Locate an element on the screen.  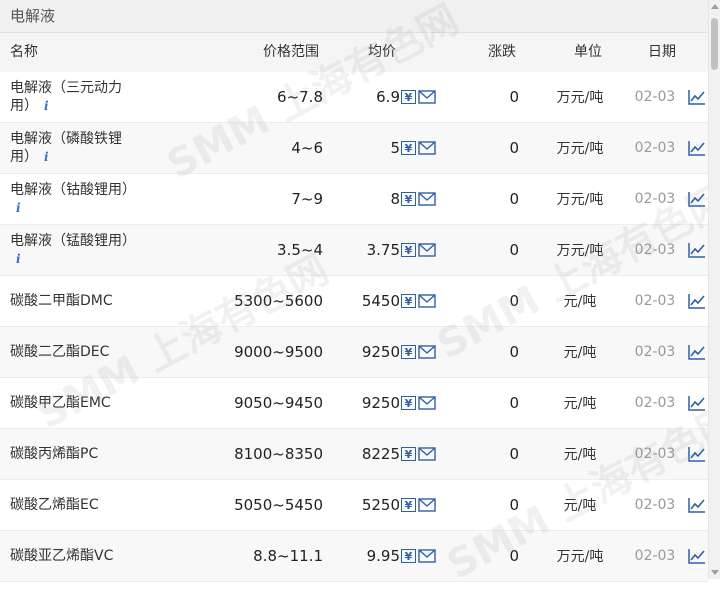
scroll-down-arrow-icon is located at coordinates (715, 572).